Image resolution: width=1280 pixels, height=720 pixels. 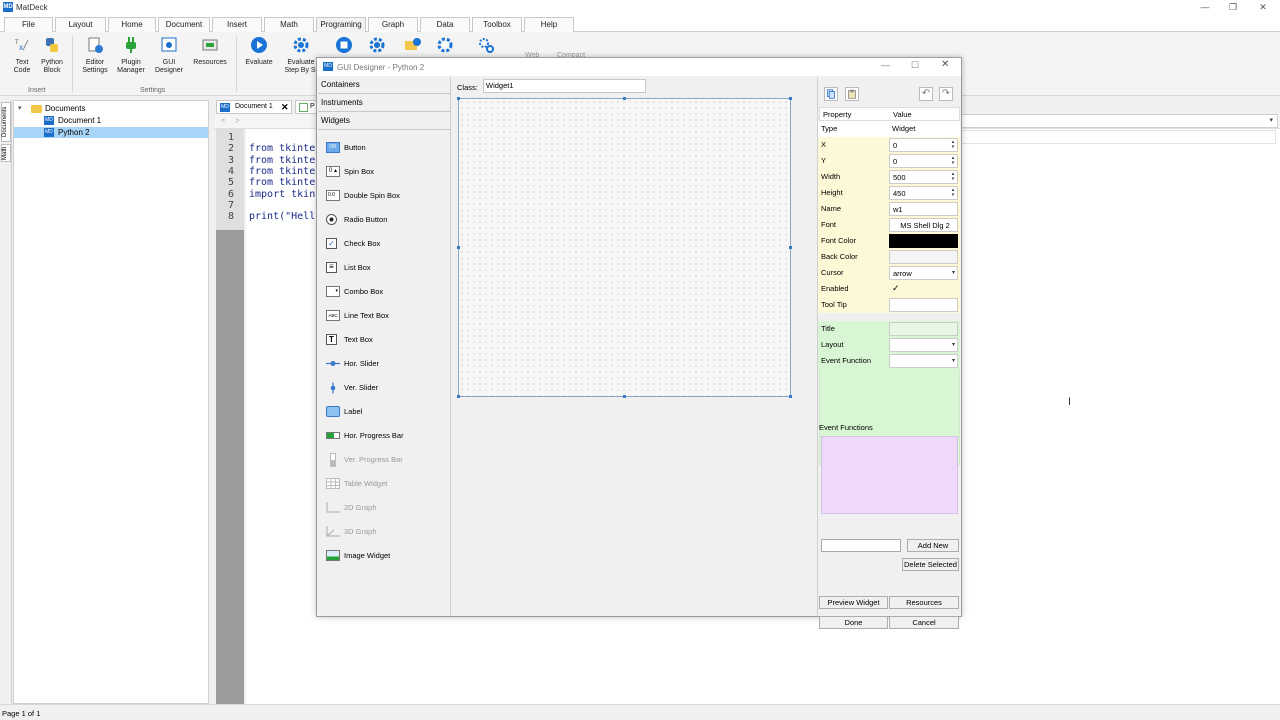 What do you see at coordinates (184, 24) in the screenshot?
I see `tab-document: Document` at bounding box center [184, 24].